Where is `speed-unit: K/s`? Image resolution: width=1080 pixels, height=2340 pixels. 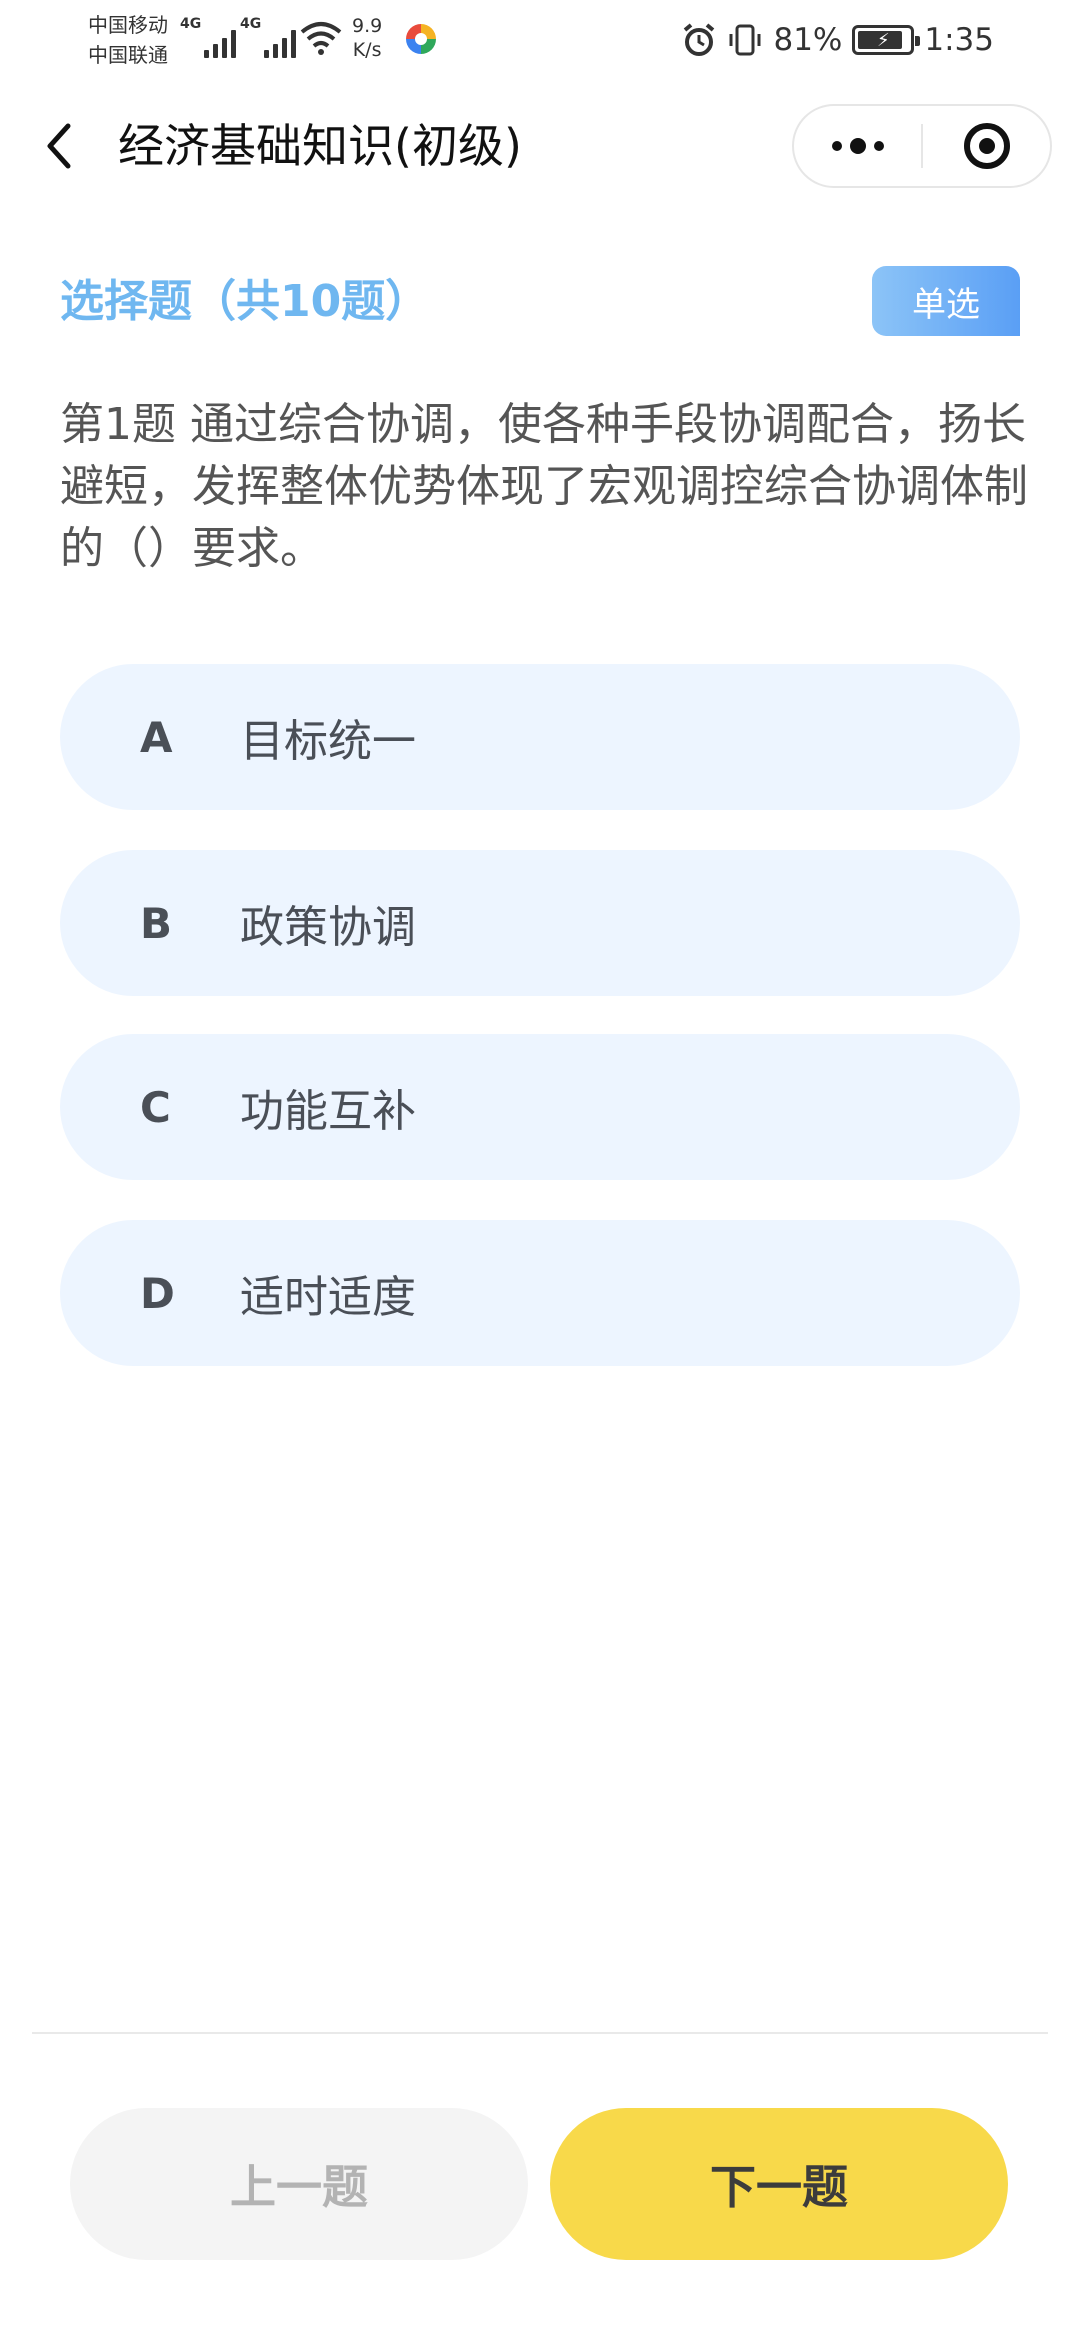
speed-unit: K/s is located at coordinates (367, 50).